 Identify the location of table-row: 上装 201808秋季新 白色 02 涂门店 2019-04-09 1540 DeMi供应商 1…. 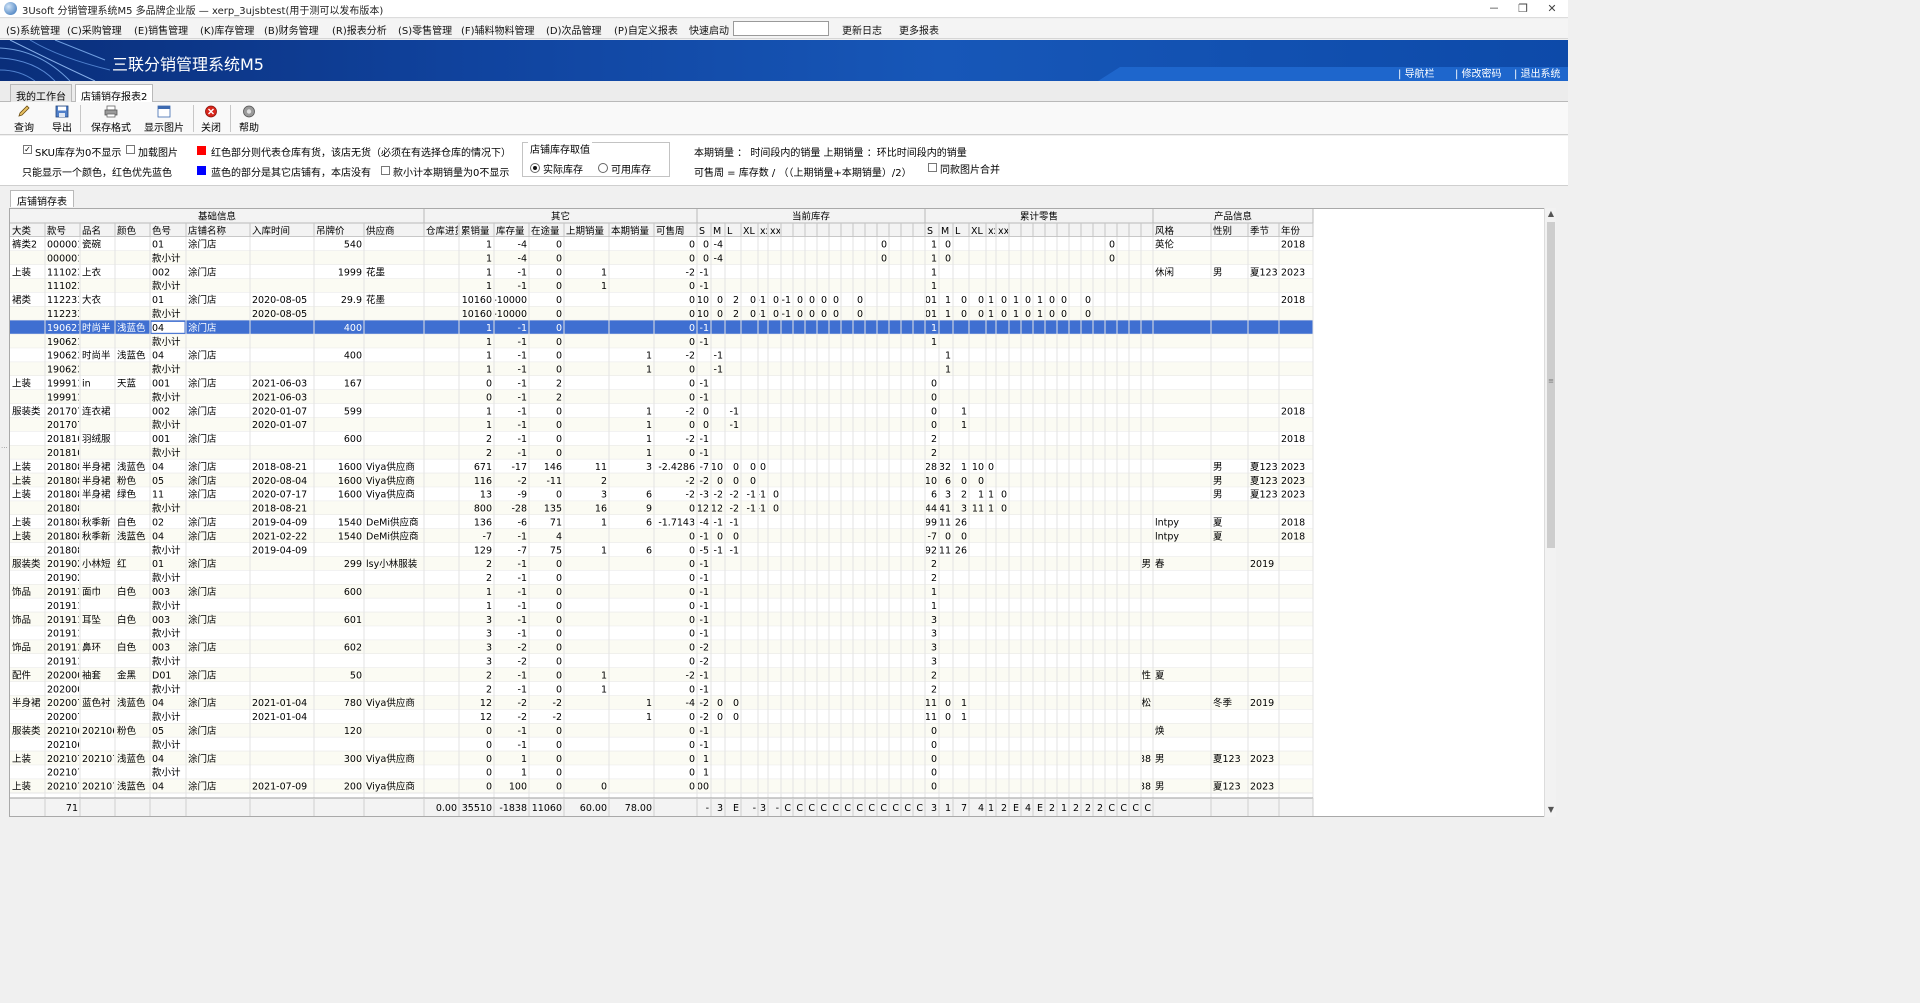
(661, 522).